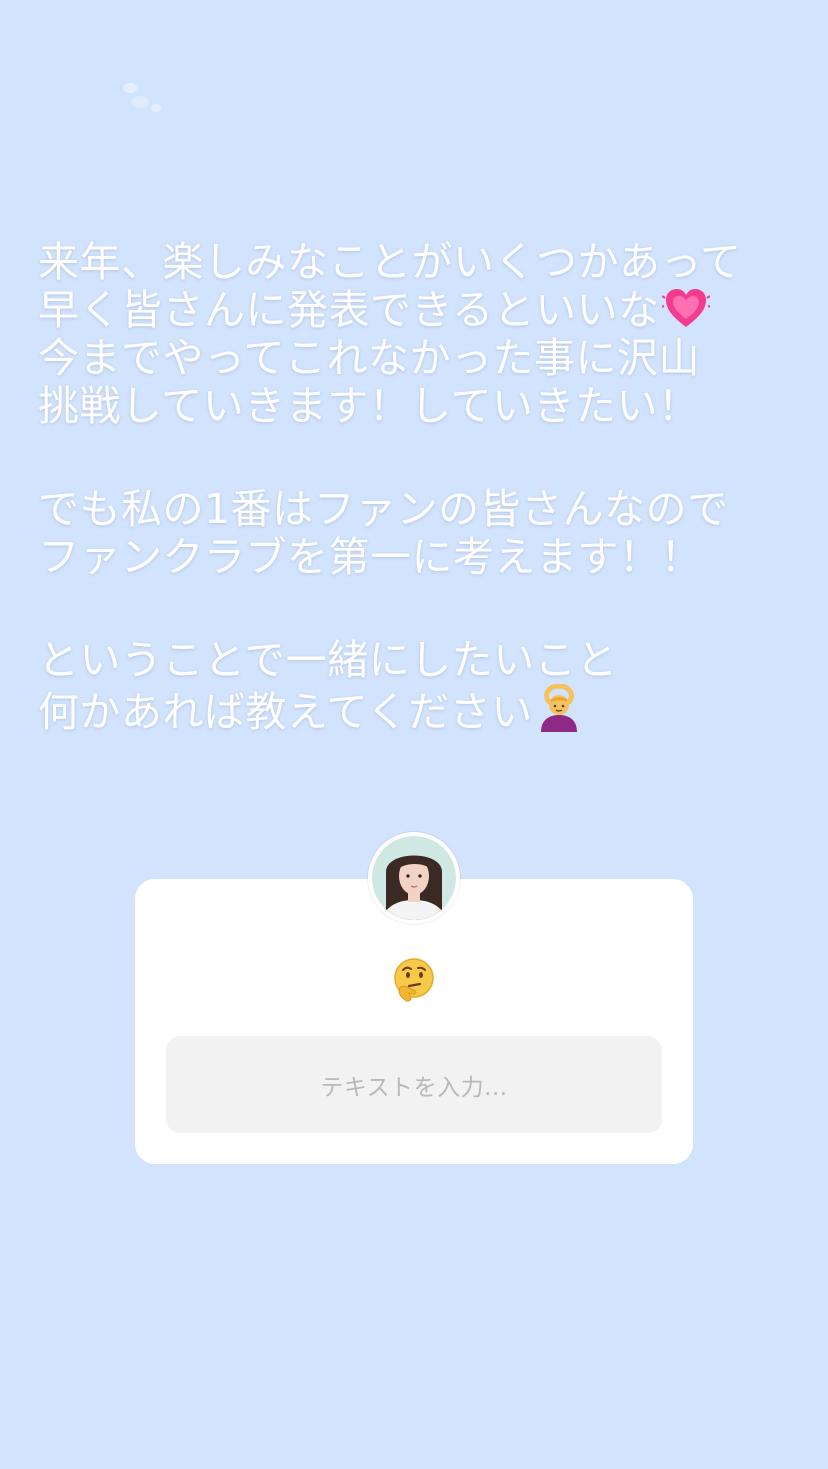 The width and height of the screenshot is (828, 1469). Describe the element at coordinates (383, 509) in the screenshot. I see `caption-line-5: でも私の1番はファンの皆さんなので` at that location.